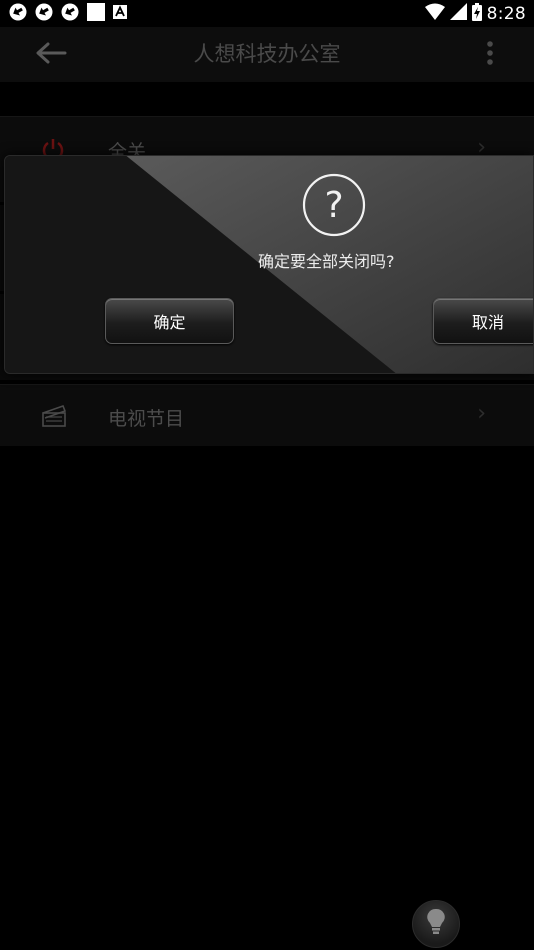 The height and width of the screenshot is (950, 534). Describe the element at coordinates (434, 13) in the screenshot. I see `wifi-icon` at that location.